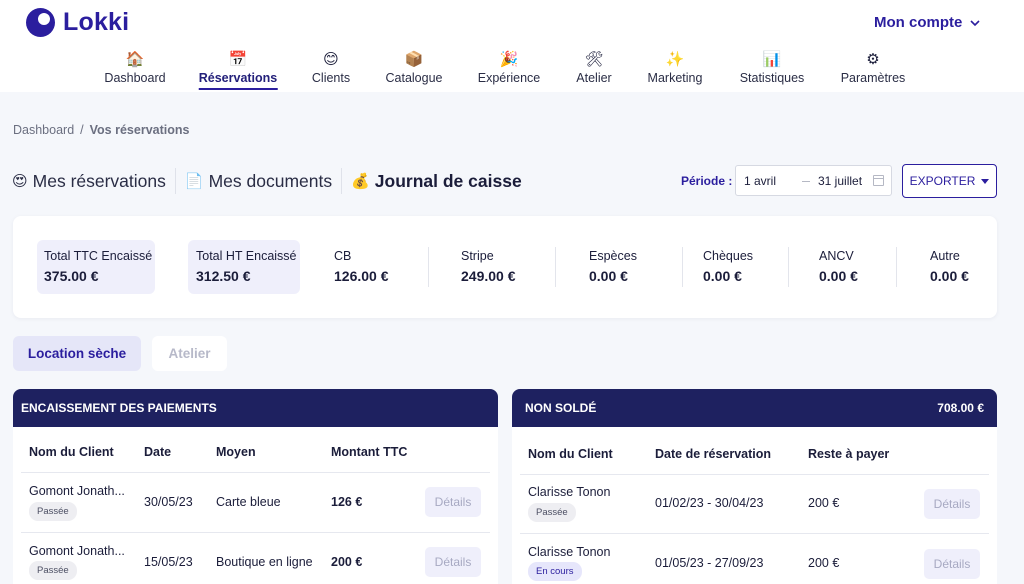 Image resolution: width=1024 pixels, height=584 pixels. What do you see at coordinates (20, 181) in the screenshot?
I see `heart-eyes-icon: 😍` at bounding box center [20, 181].